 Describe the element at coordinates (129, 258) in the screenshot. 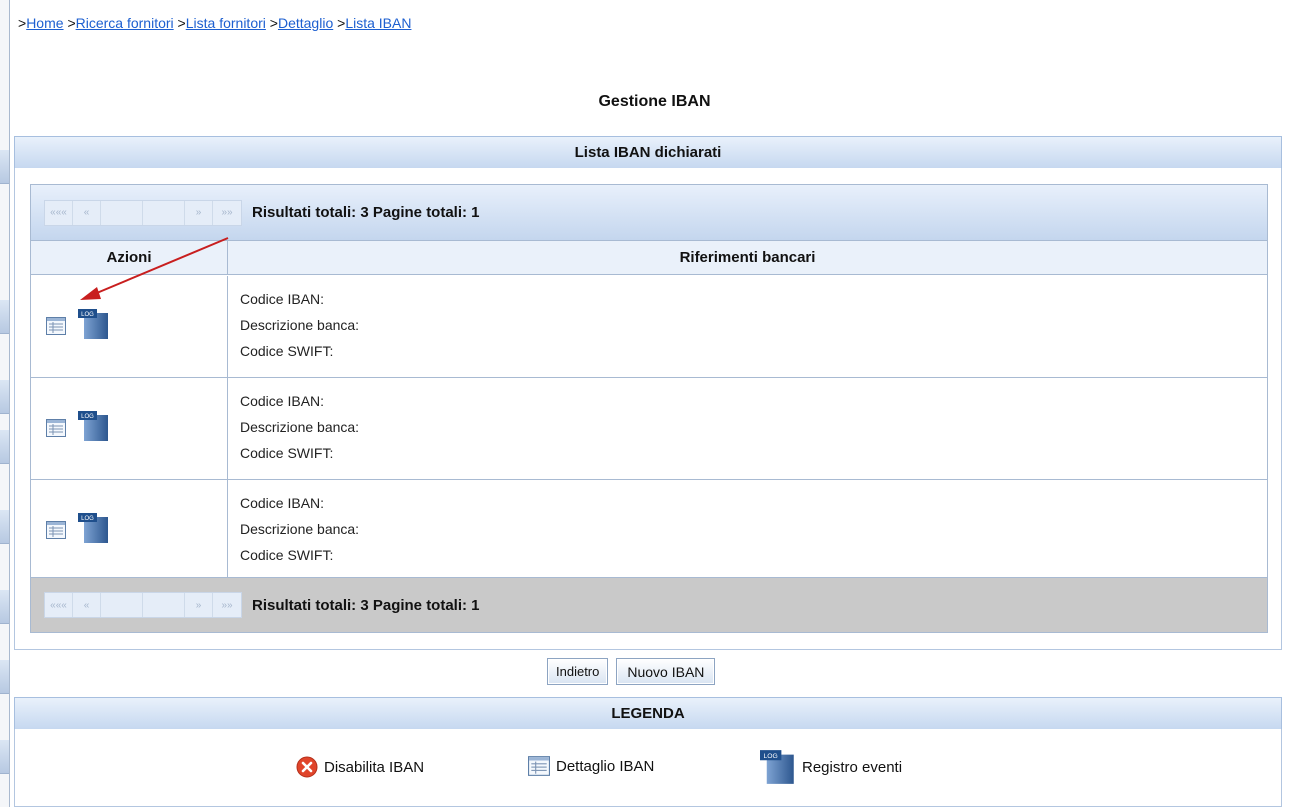

I see `column-header-azioni: Azioni` at that location.